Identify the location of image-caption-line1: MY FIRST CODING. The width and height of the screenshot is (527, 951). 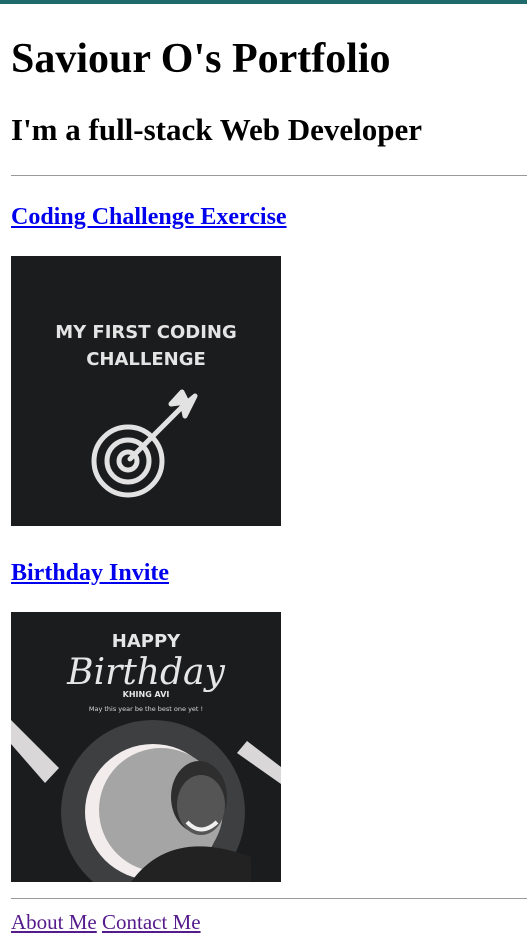
(146, 332).